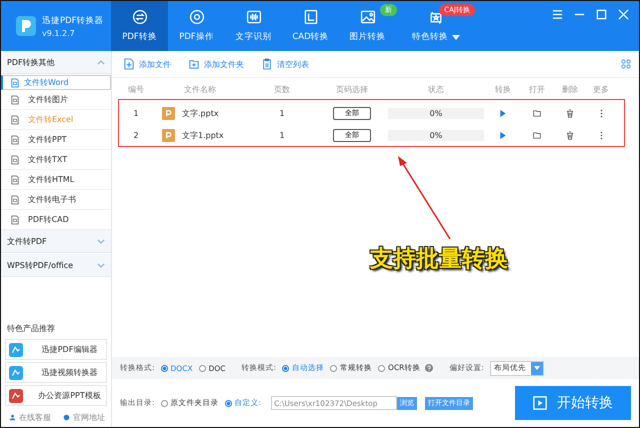 The width and height of the screenshot is (640, 428). I want to click on column-header: 转换, so click(503, 89).